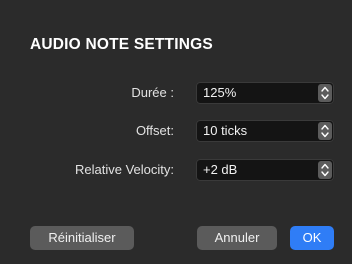  I want to click on offset-label: Offset:, so click(154, 130).